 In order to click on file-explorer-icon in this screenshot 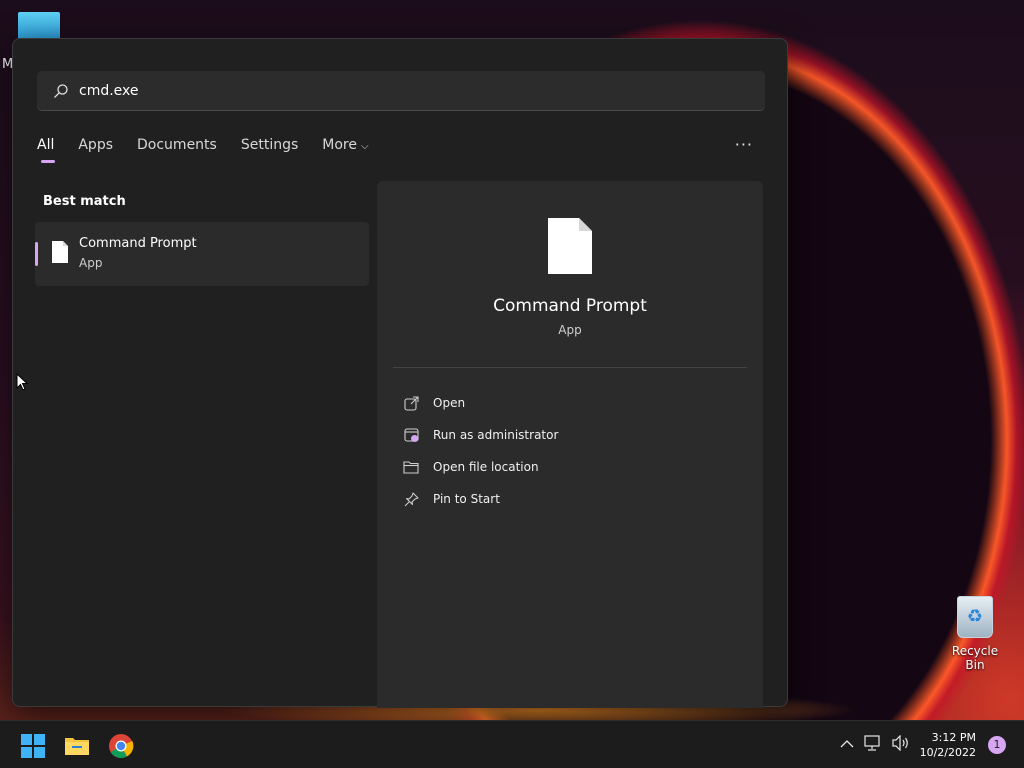, I will do `click(77, 746)`.